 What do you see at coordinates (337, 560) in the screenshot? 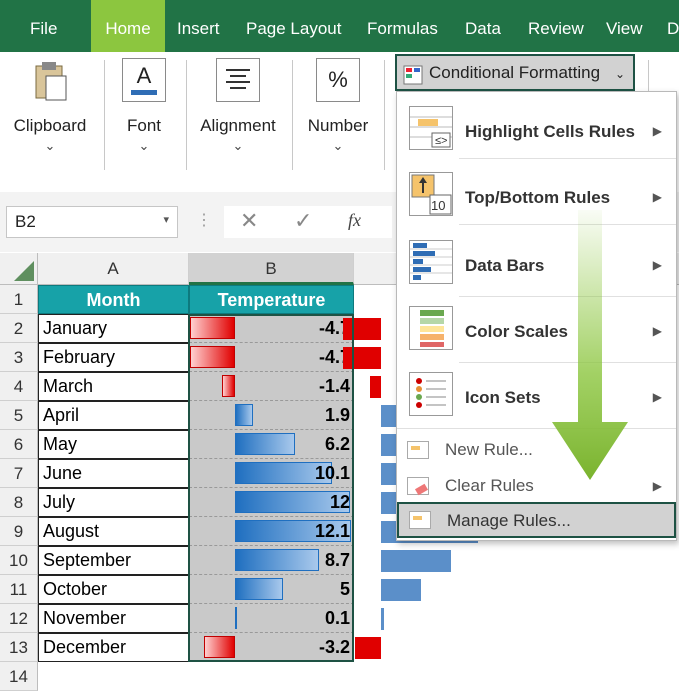
I see `temperature-value: 8.7` at bounding box center [337, 560].